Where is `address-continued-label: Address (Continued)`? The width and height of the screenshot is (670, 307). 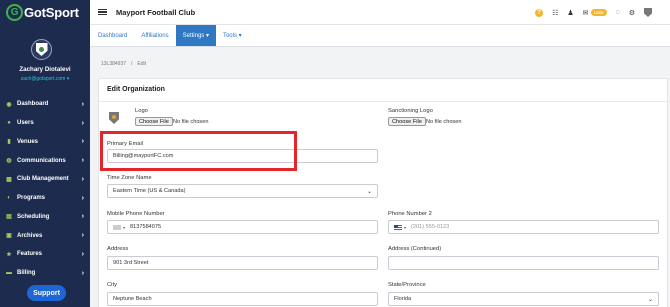
address-continued-label: Address (Continued) is located at coordinates (415, 249).